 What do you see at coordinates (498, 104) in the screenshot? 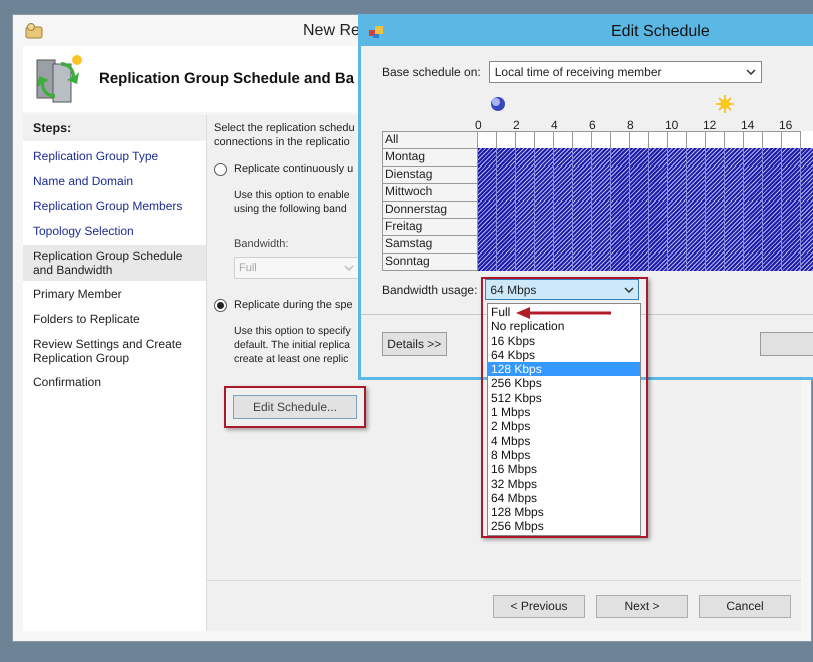
I see `moon-icon` at bounding box center [498, 104].